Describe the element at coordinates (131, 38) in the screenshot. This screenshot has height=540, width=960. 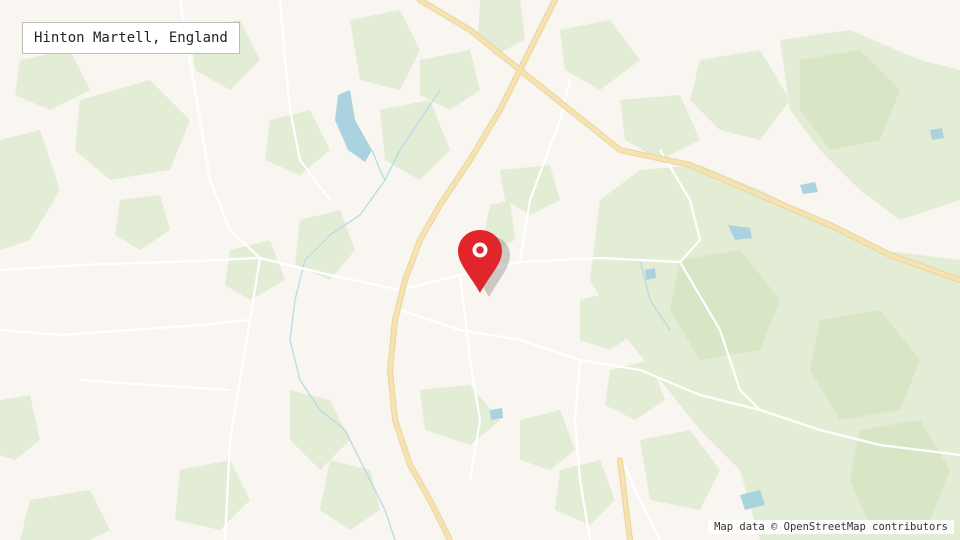
I see `place-name-label: Hinton Martell, England` at that location.